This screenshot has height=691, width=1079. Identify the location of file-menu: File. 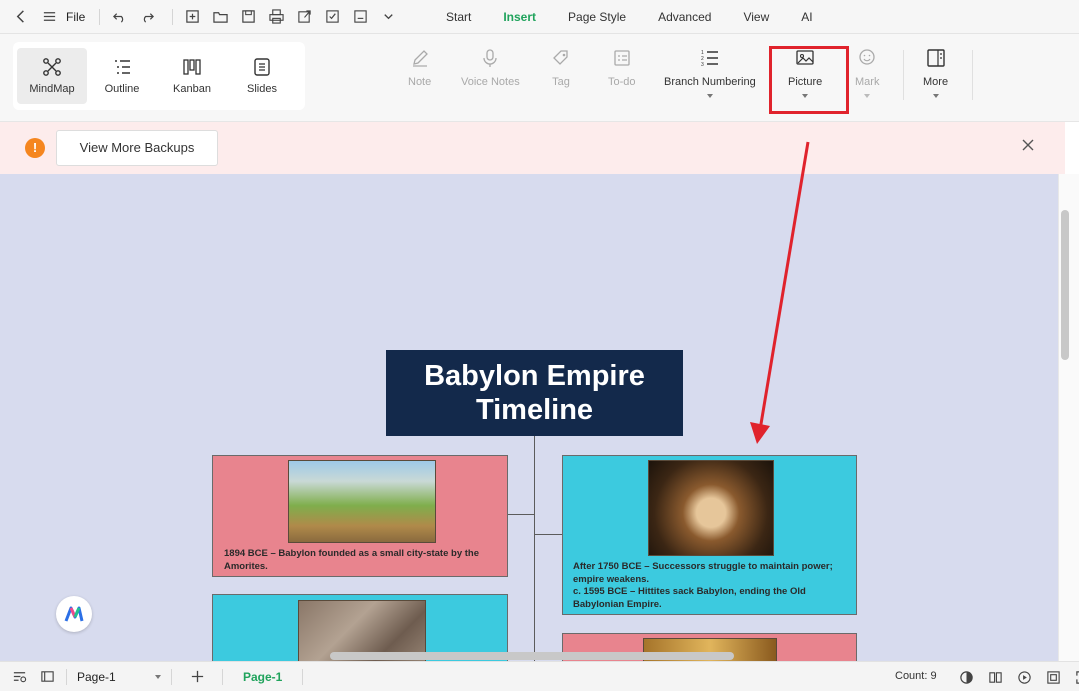
(75, 17).